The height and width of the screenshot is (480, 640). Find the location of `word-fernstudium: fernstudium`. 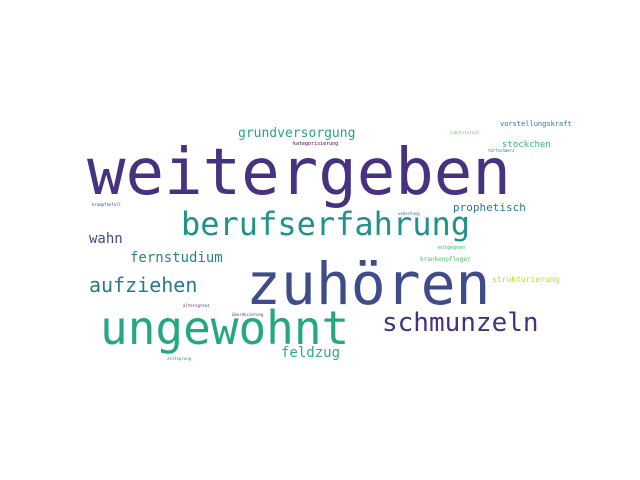

word-fernstudium: fernstudium is located at coordinates (176, 258).